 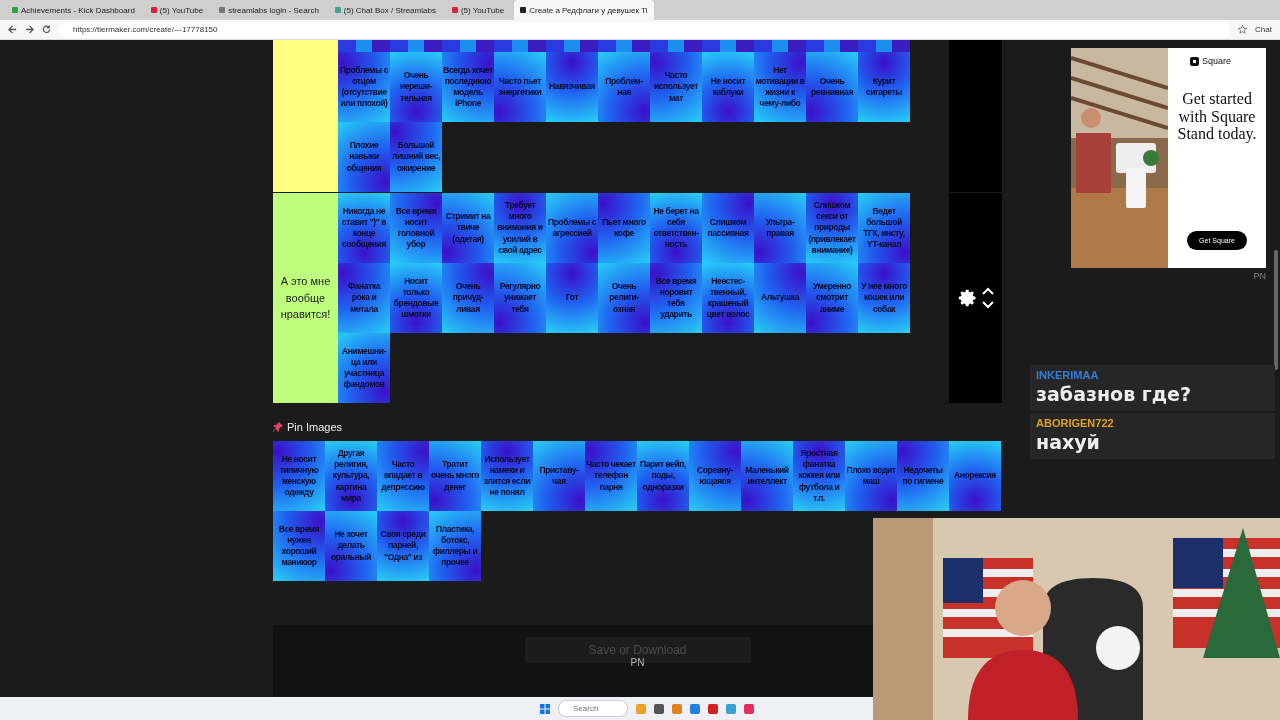 I want to click on tier-item: Навязчивая, so click(x=572, y=87).